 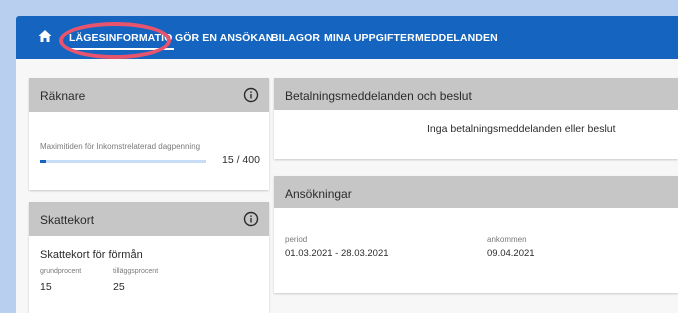 I want to click on betalning-header: Betalningsmeddelanden och beslut, so click(x=476, y=94).